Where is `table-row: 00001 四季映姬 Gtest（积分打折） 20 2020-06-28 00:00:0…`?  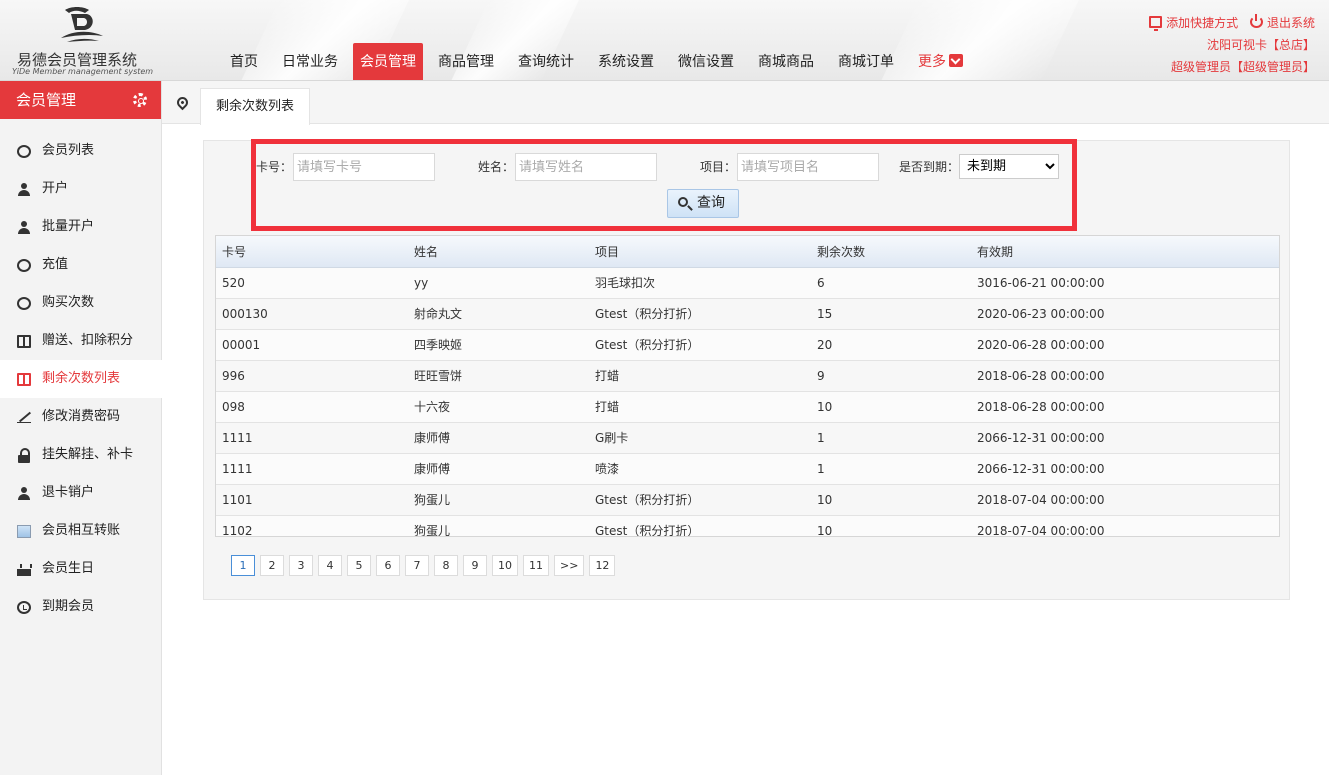 table-row: 00001 四季映姬 Gtest（积分打折） 20 2020-06-28 00:00:0… is located at coordinates (747, 345).